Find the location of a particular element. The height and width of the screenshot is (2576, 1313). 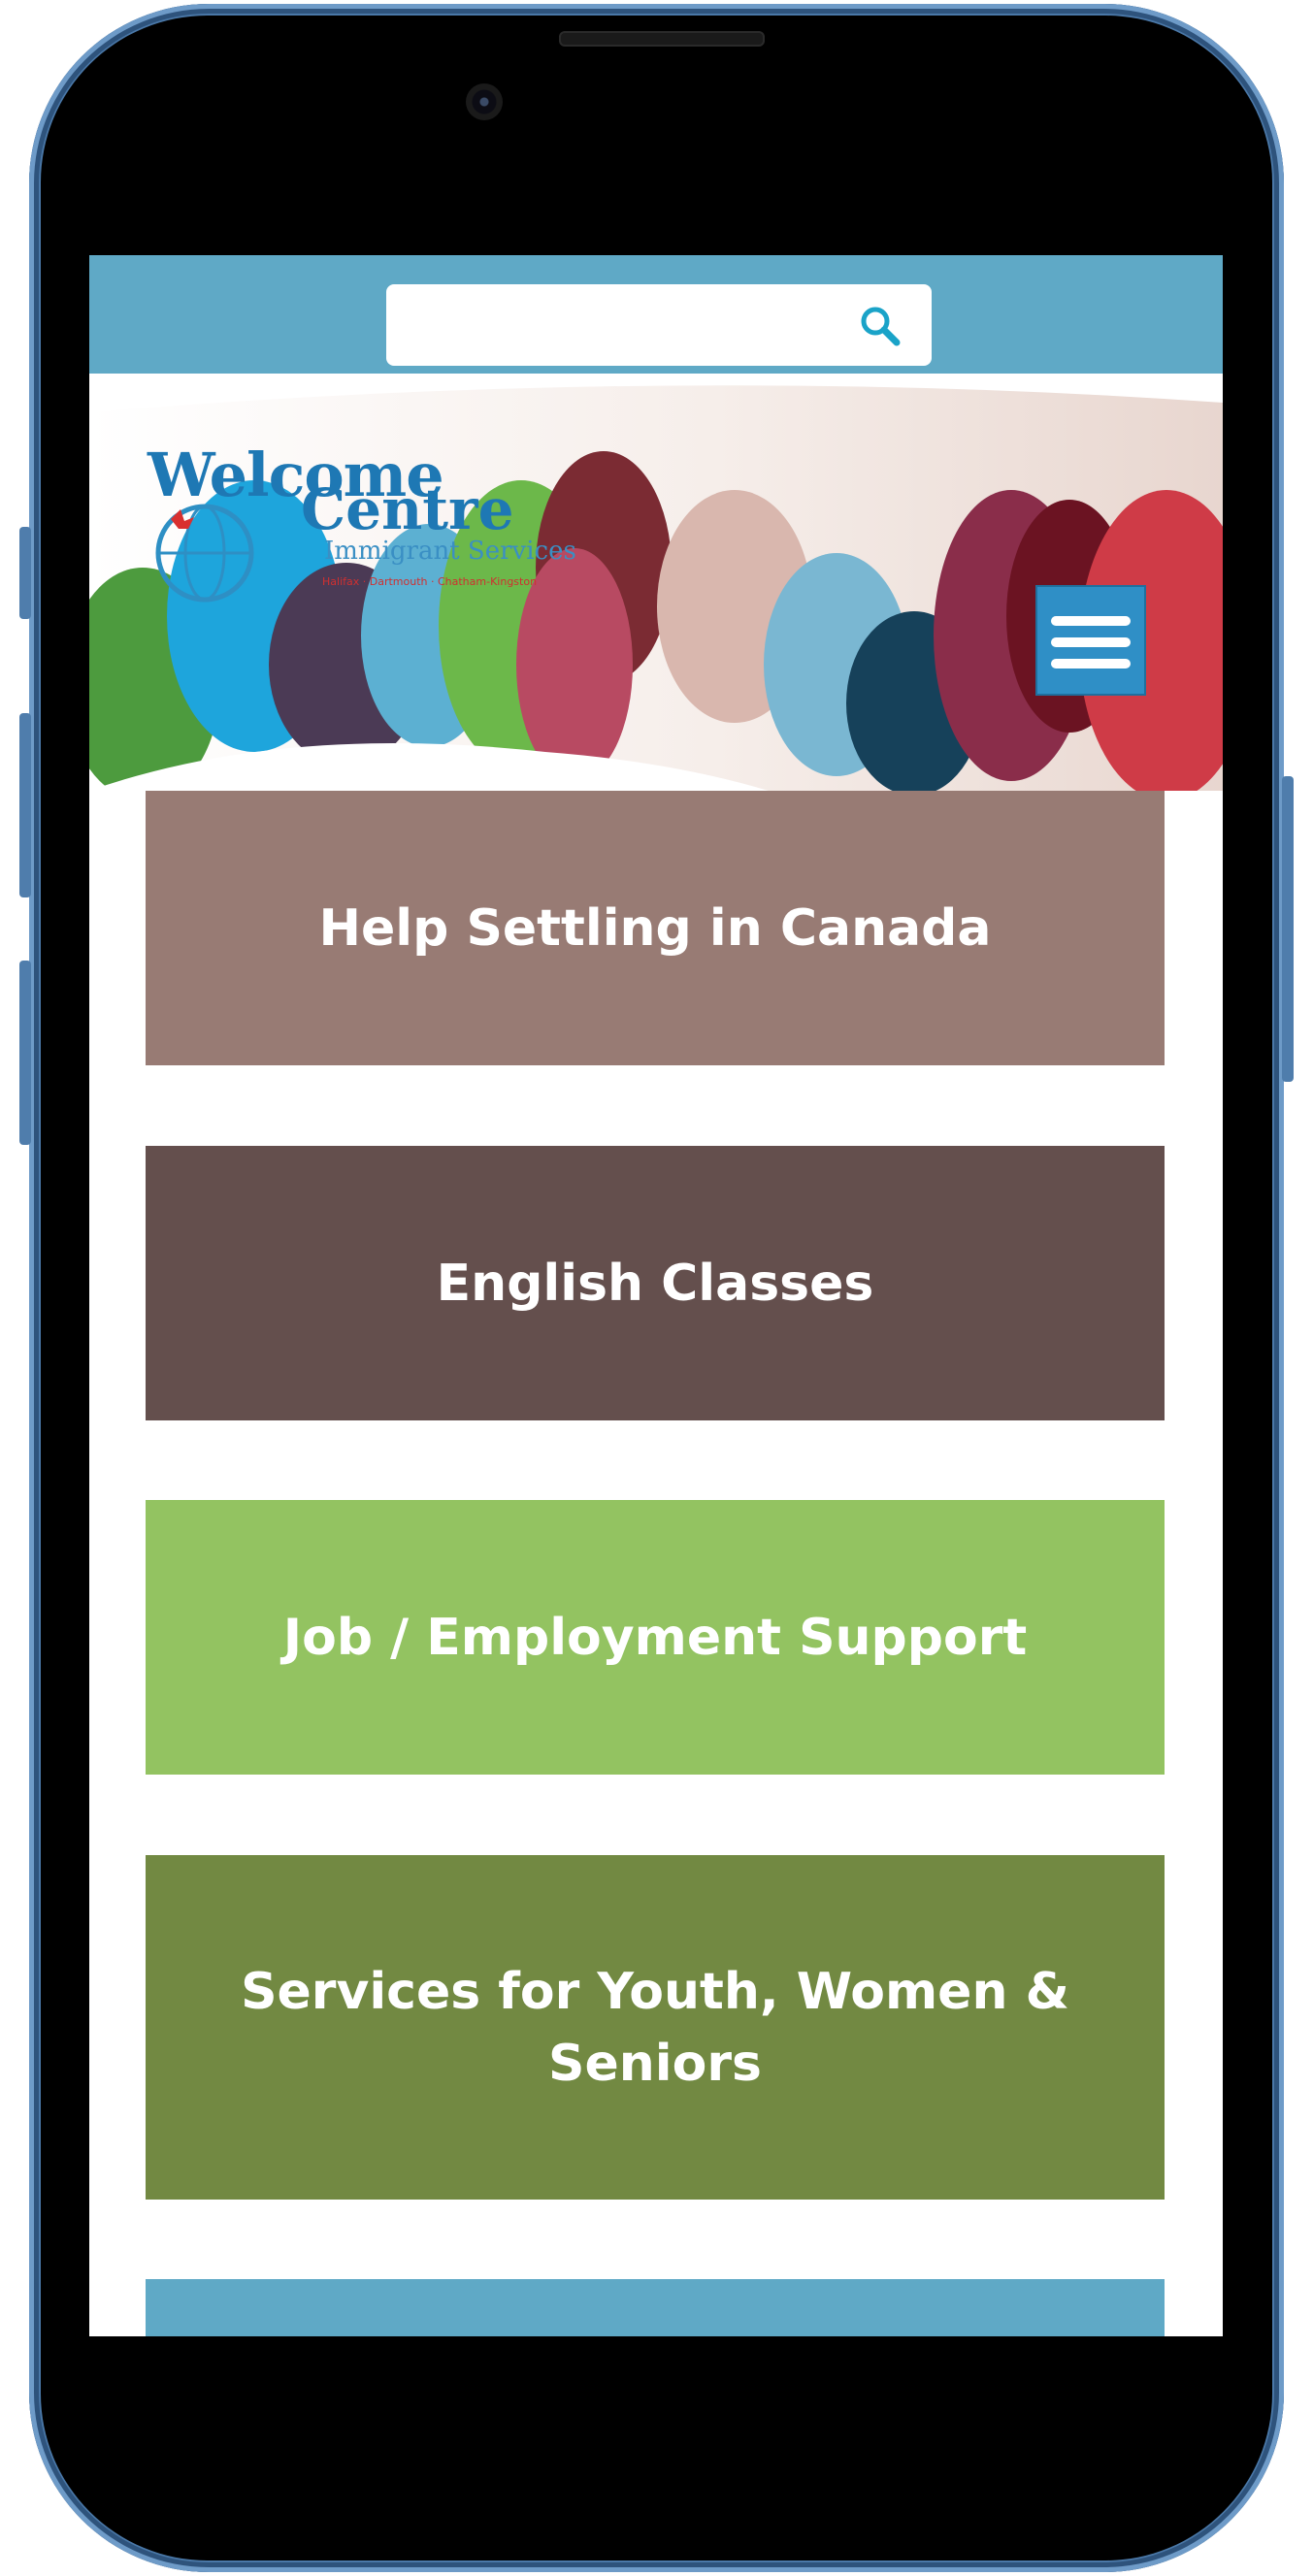

power-button is located at coordinates (1288, 929).